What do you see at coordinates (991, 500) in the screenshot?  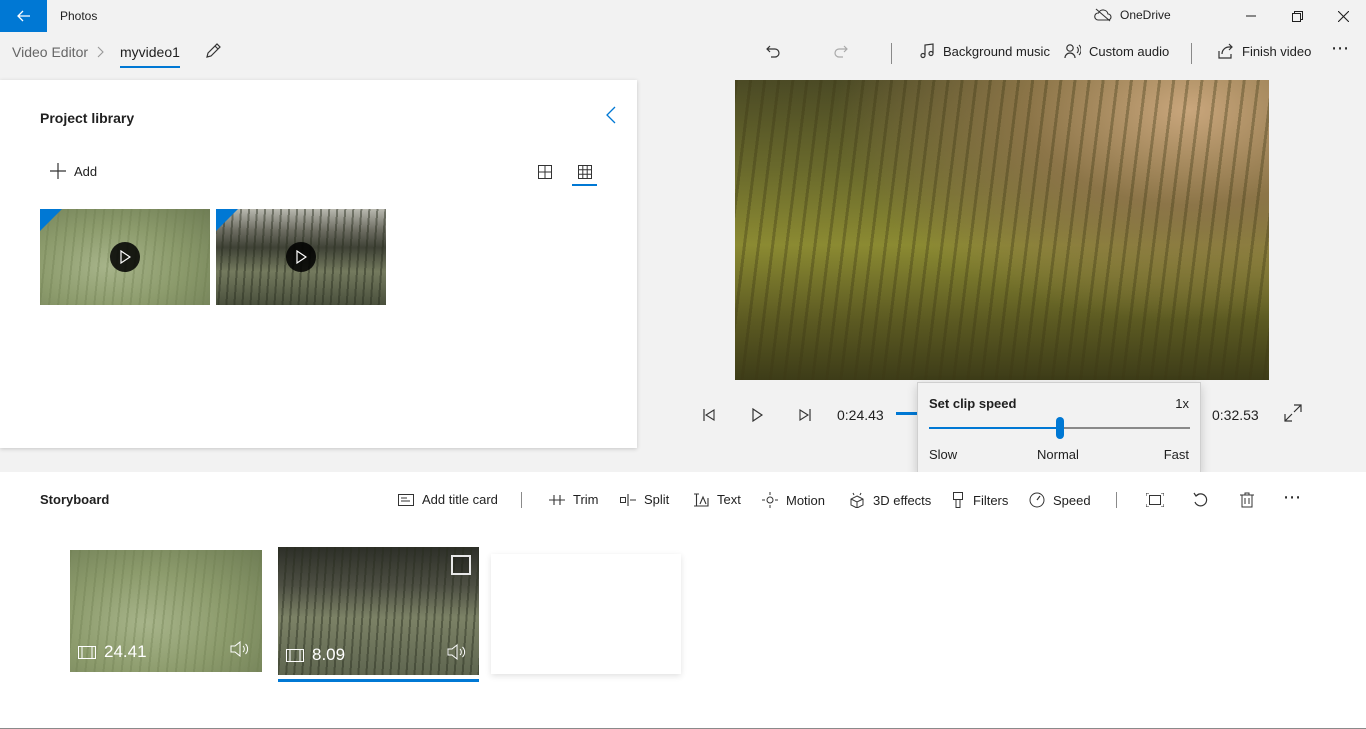 I see `filters-label: Filters` at bounding box center [991, 500].